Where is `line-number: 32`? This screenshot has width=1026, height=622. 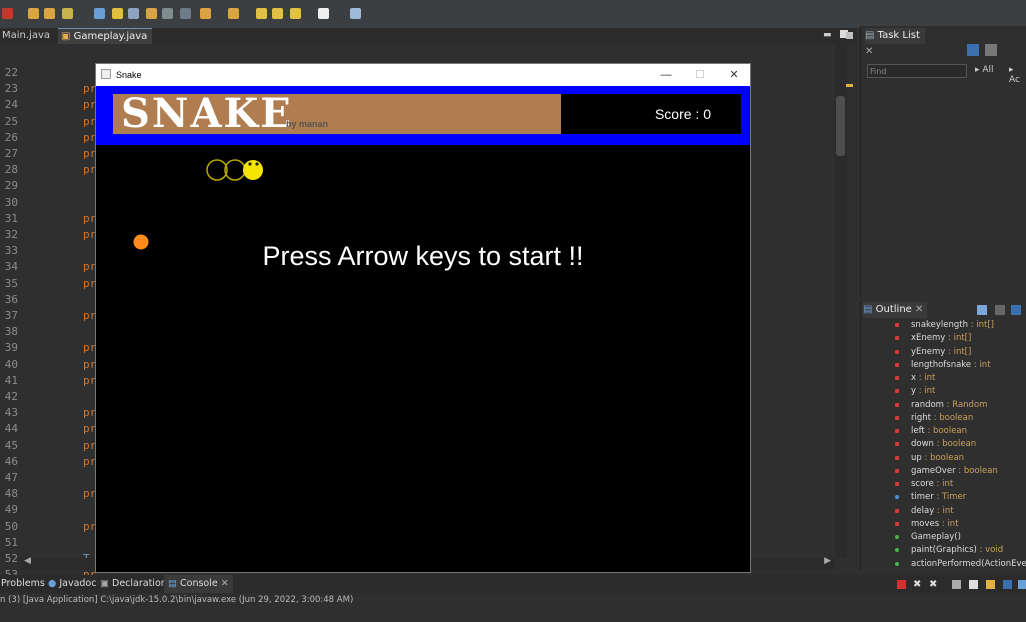 line-number: 32 is located at coordinates (11, 234).